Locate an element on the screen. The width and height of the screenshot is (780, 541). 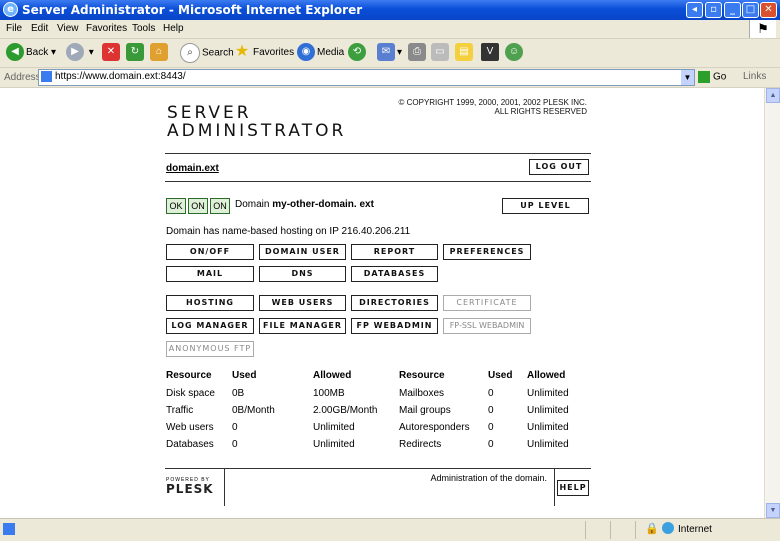
menu-edit: Edit is located at coordinates (39, 28).